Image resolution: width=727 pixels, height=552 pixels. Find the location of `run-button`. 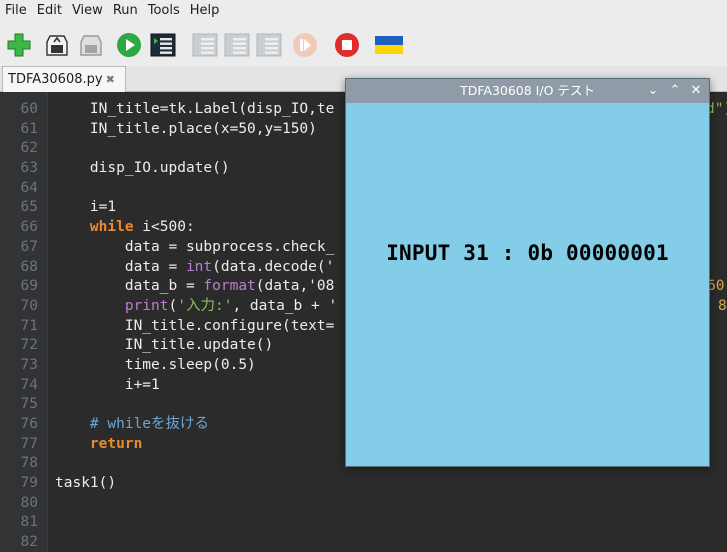

run-button is located at coordinates (129, 45).